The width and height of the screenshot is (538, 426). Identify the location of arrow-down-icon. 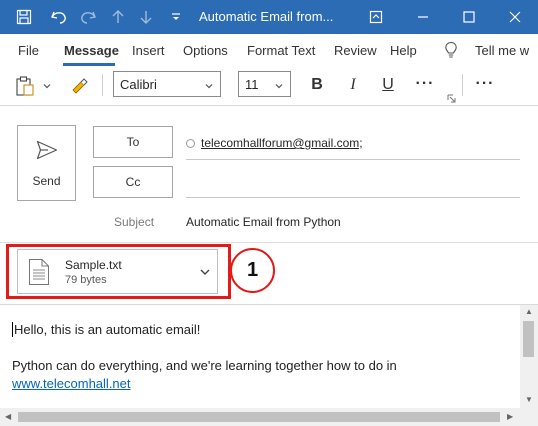
(146, 17).